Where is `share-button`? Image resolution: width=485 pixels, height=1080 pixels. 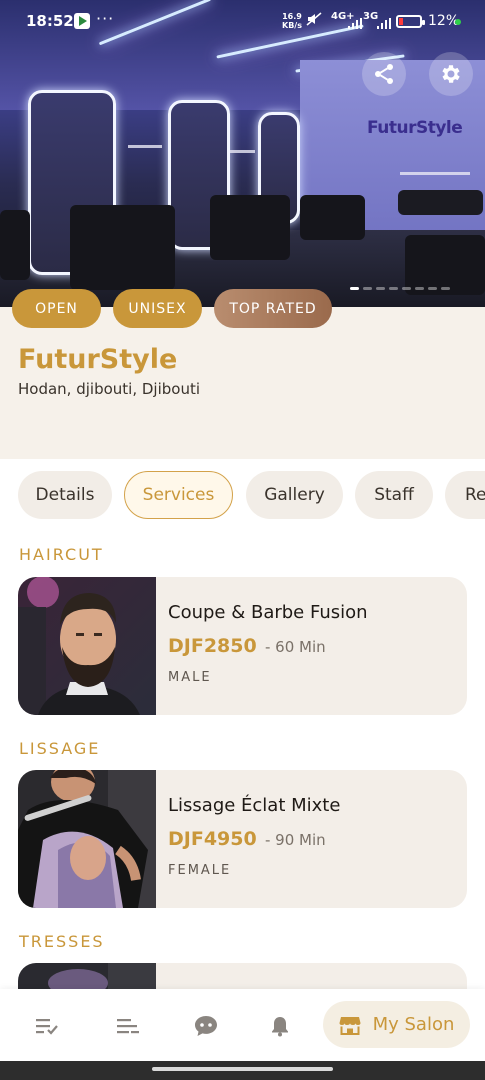
share-button is located at coordinates (384, 74).